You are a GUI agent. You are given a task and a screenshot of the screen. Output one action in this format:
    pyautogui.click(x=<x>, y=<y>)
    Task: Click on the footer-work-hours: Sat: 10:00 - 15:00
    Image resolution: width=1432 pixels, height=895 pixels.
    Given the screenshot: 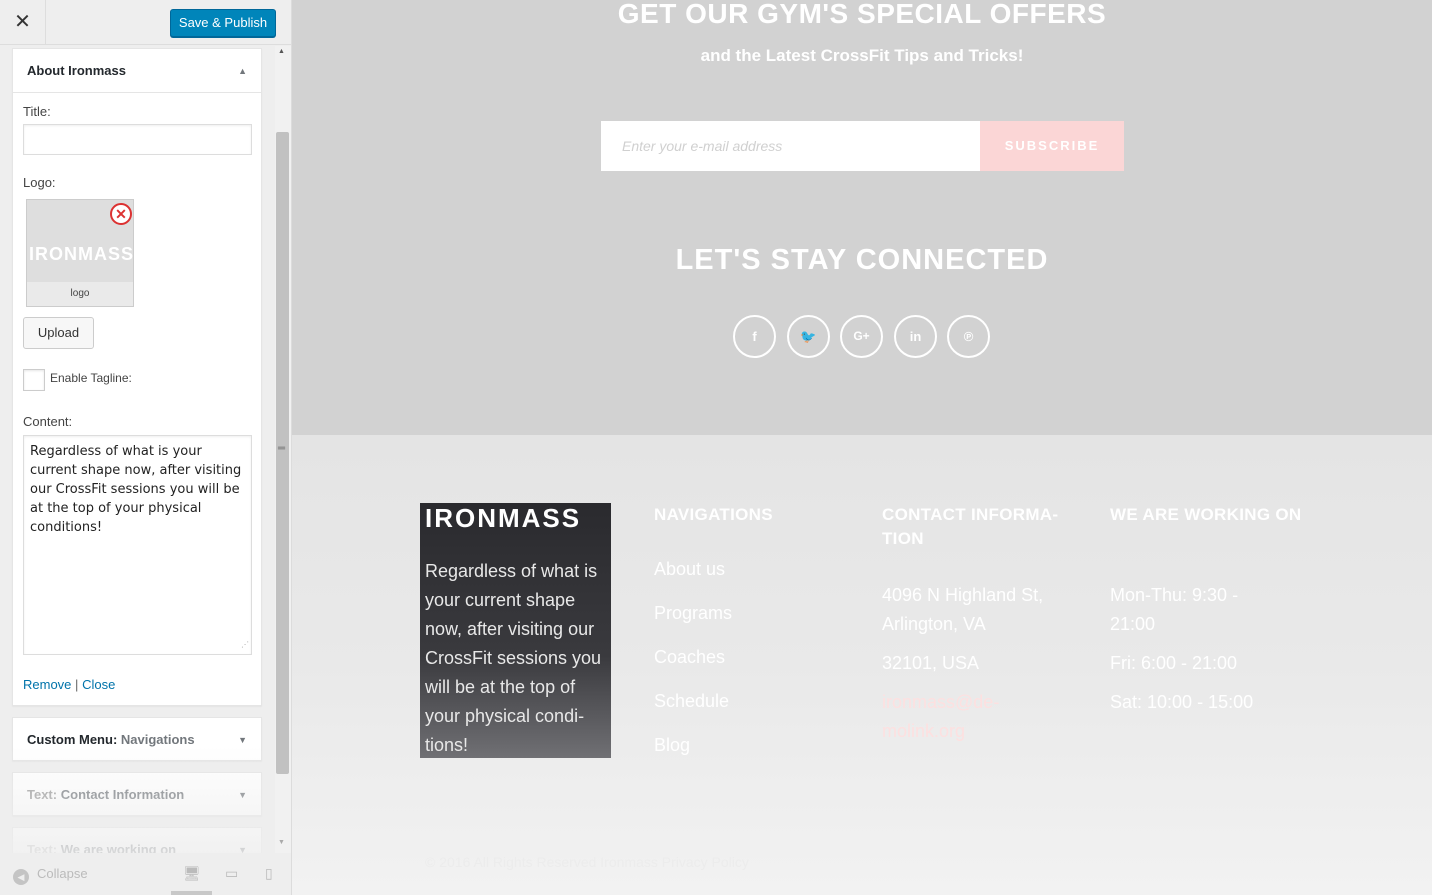 What is the action you would take?
    pyautogui.click(x=1182, y=702)
    